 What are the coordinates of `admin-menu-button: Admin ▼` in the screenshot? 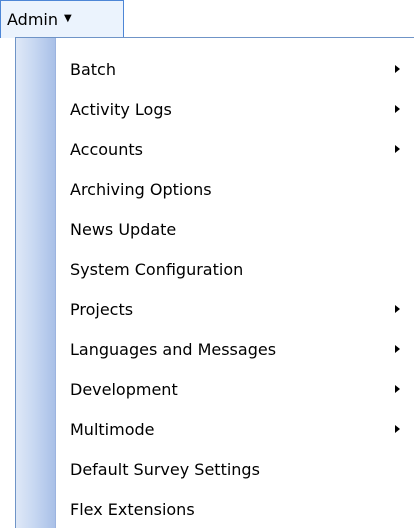 It's located at (62, 19).